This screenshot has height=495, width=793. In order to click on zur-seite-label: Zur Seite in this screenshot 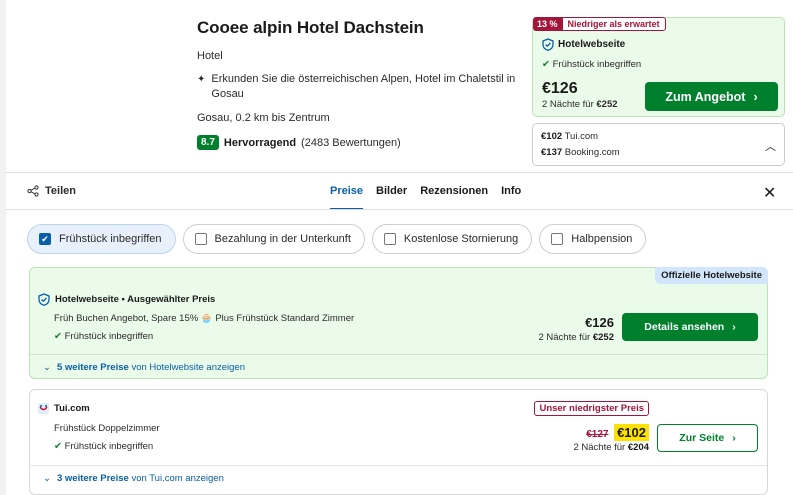, I will do `click(702, 438)`.